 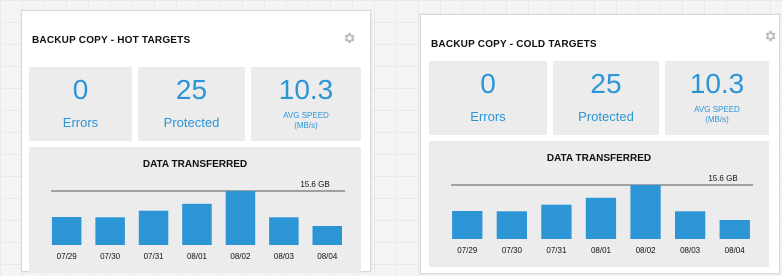 What do you see at coordinates (111, 40) in the screenshot?
I see `panel-title: BACKUP COPY - HOT TARGETS` at bounding box center [111, 40].